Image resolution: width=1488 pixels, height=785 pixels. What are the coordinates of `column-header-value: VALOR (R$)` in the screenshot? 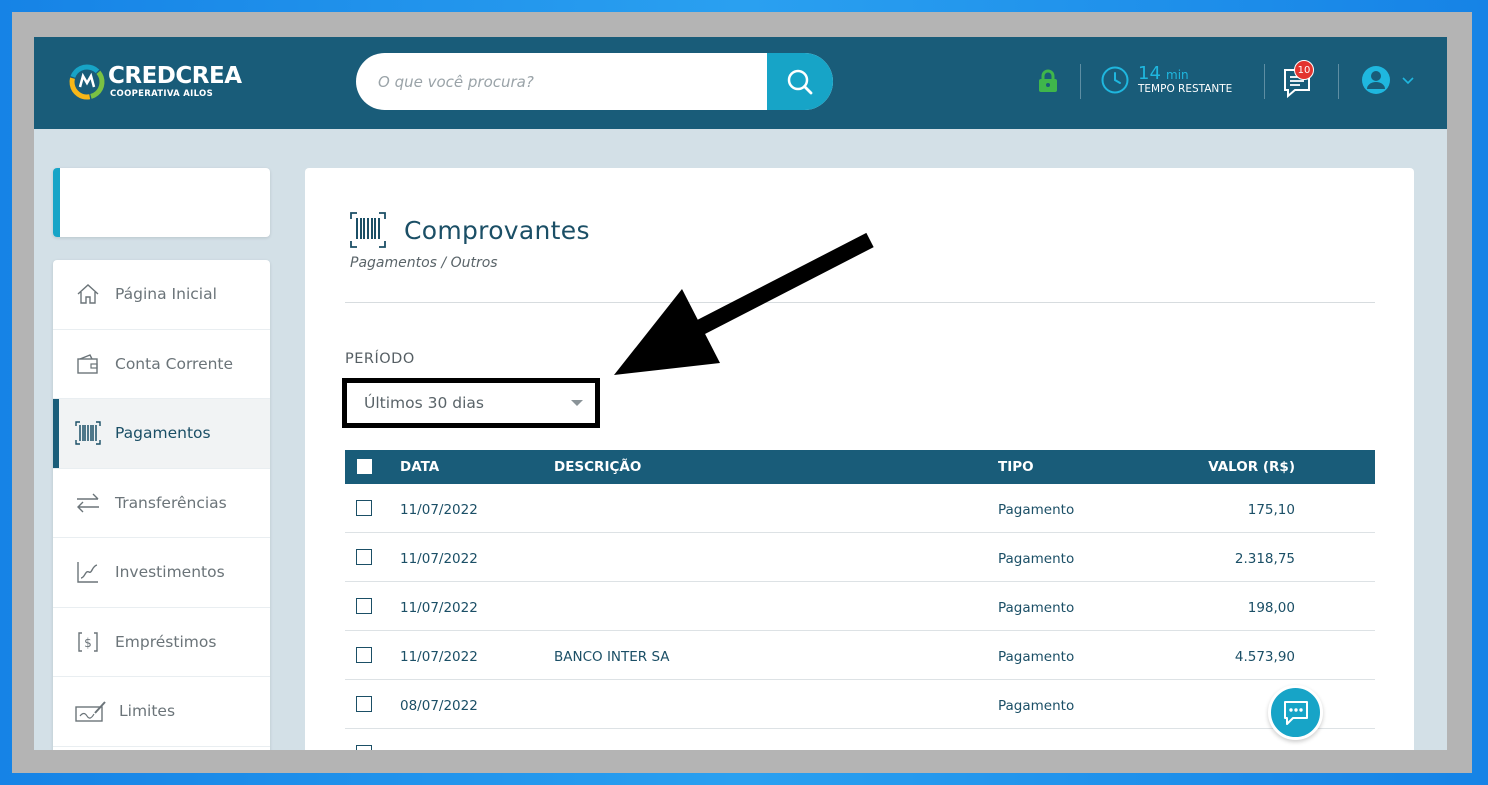 It's located at (1251, 467).